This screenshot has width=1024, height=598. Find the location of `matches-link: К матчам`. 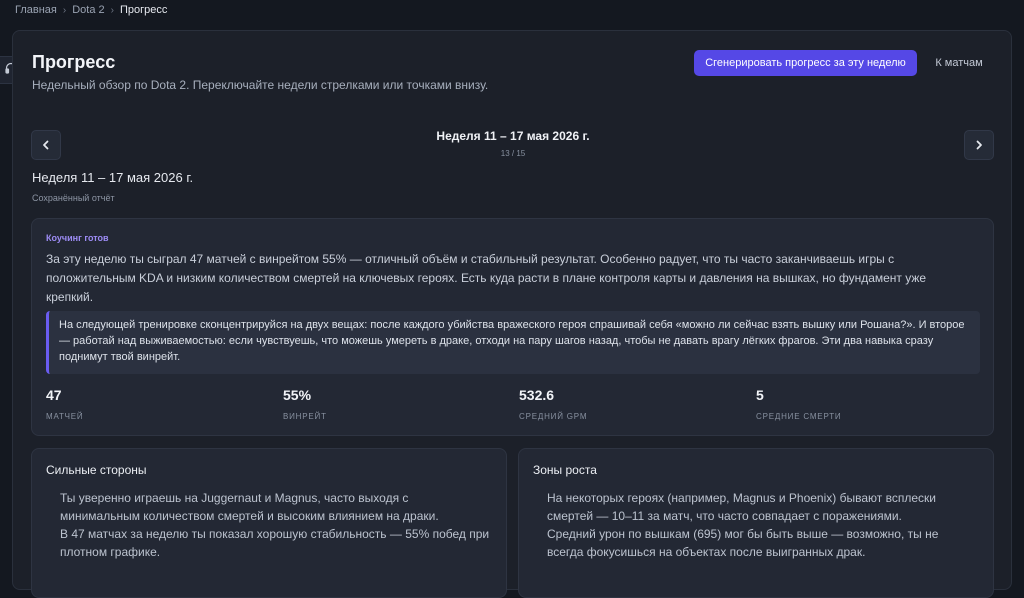

matches-link: К матчам is located at coordinates (959, 63).